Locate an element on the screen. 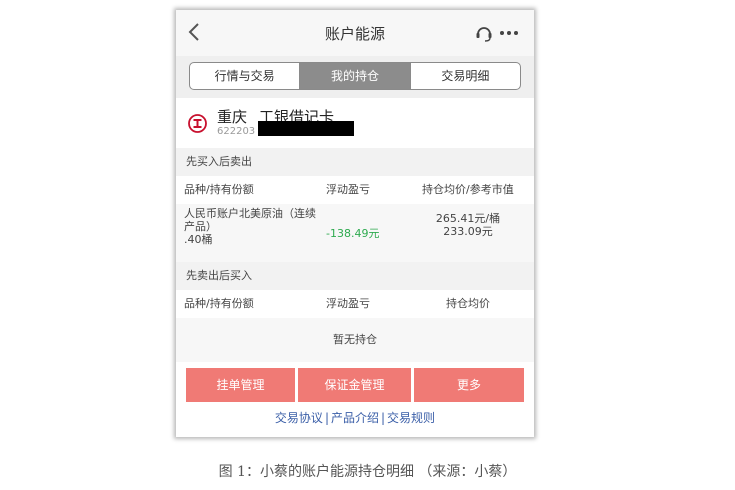 This screenshot has height=490, width=735. redaction-bar is located at coordinates (306, 128).